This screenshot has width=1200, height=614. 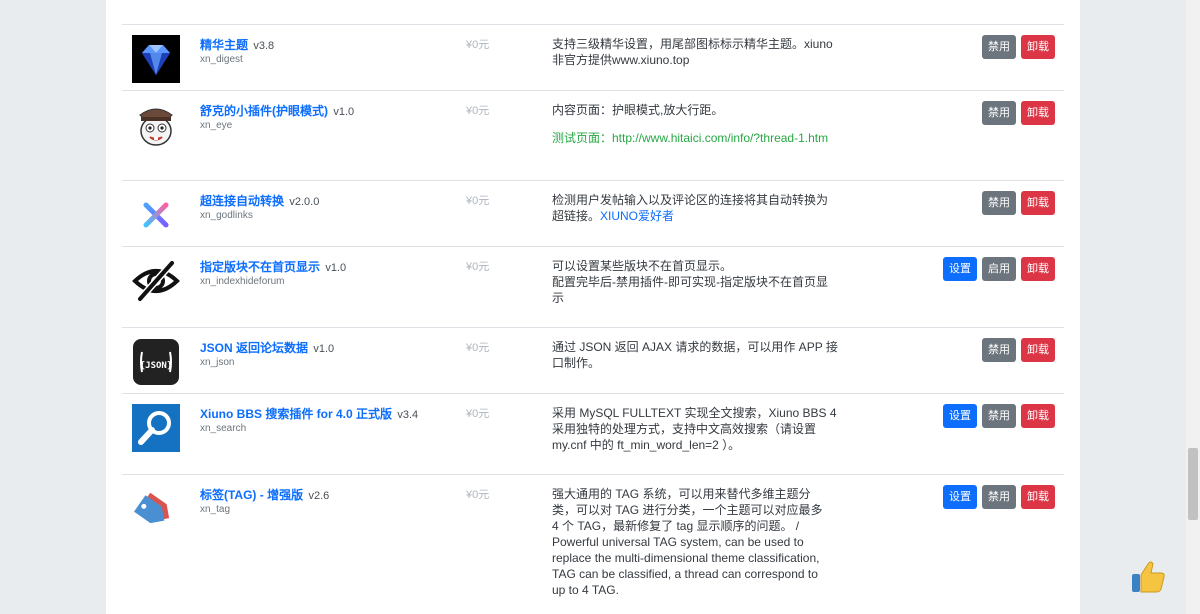 What do you see at coordinates (221, 59) in the screenshot?
I see `plugin-dir: xn_digest` at bounding box center [221, 59].